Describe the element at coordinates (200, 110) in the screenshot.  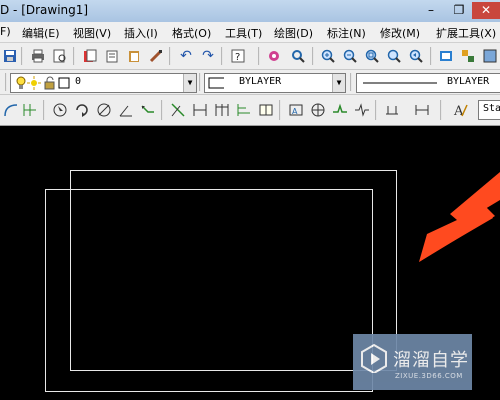
I see `linear-dim-icon` at that location.